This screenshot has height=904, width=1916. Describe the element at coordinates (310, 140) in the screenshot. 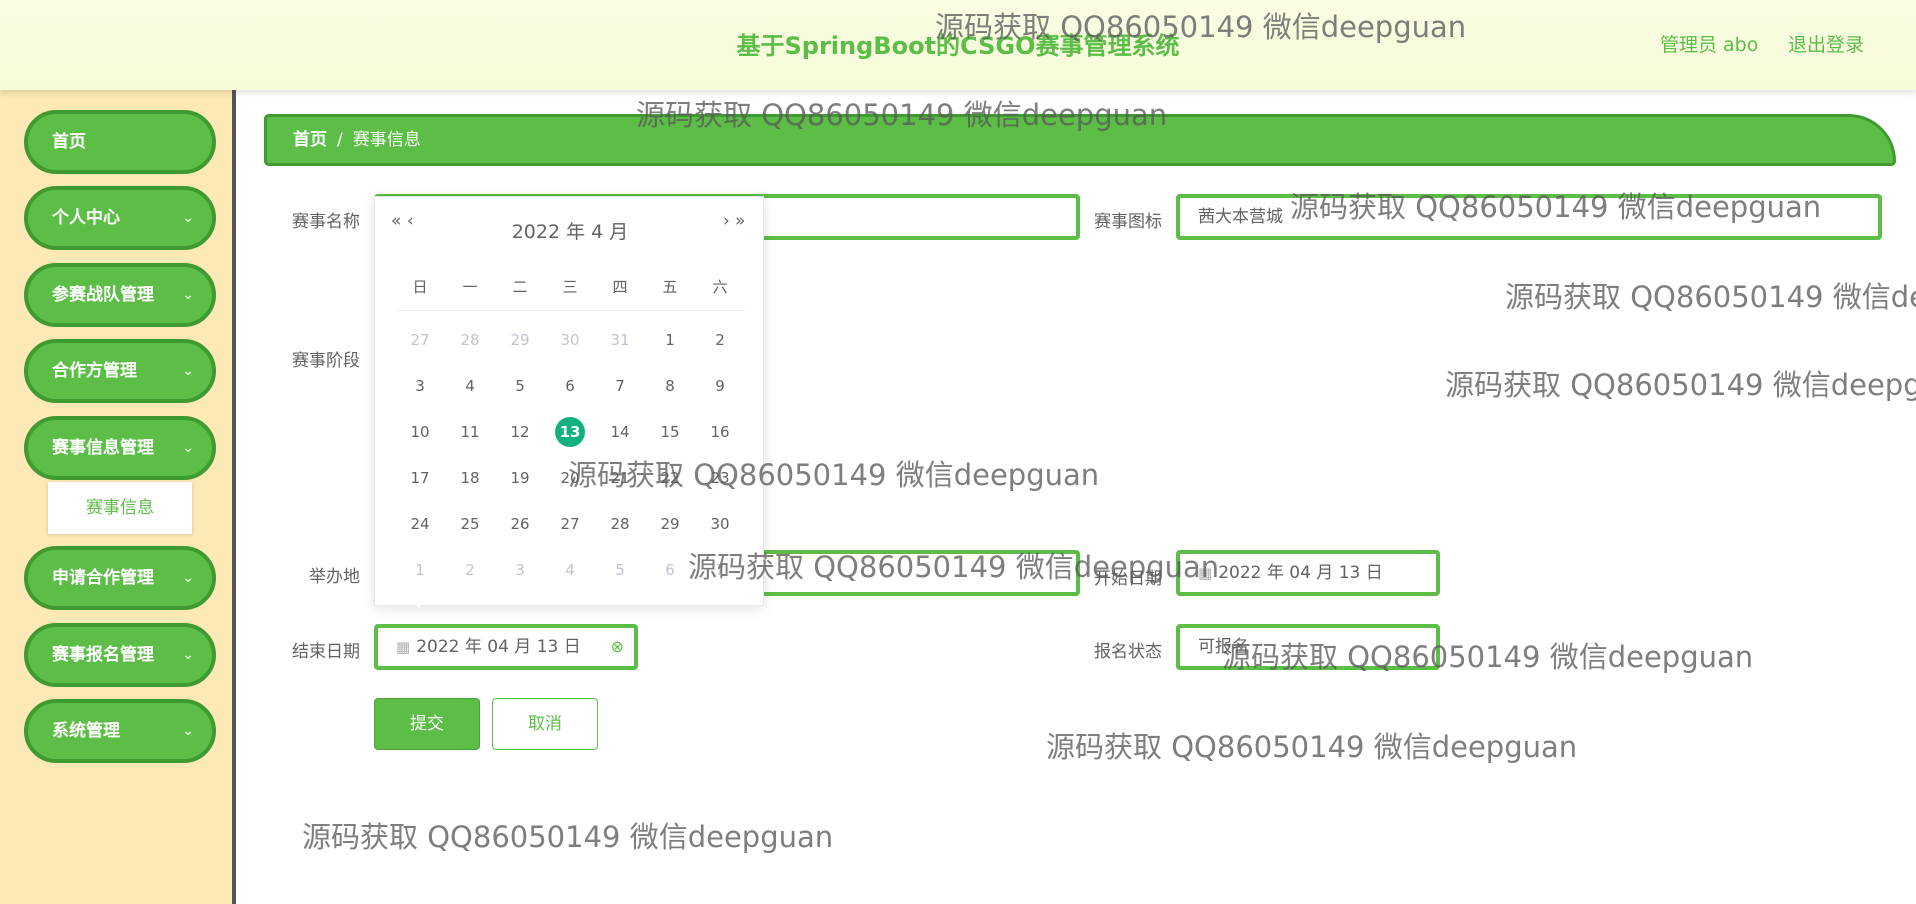

I see `breadcrumb-home: 首页` at that location.